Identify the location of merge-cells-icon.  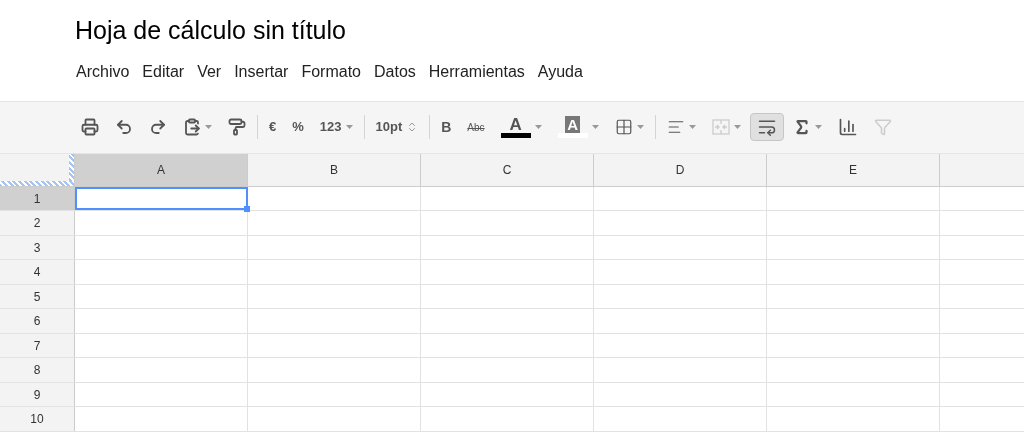
(720, 127).